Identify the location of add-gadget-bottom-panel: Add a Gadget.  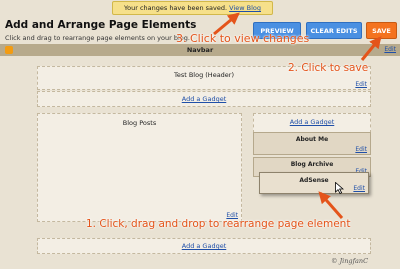
(204, 246).